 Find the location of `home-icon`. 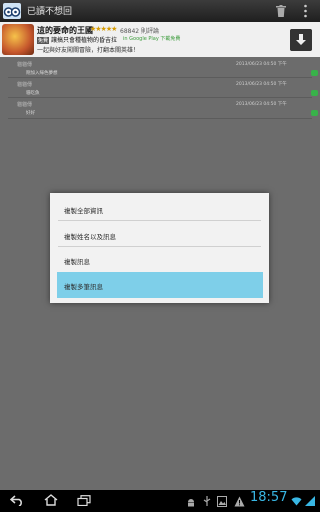

home-icon is located at coordinates (51, 500).